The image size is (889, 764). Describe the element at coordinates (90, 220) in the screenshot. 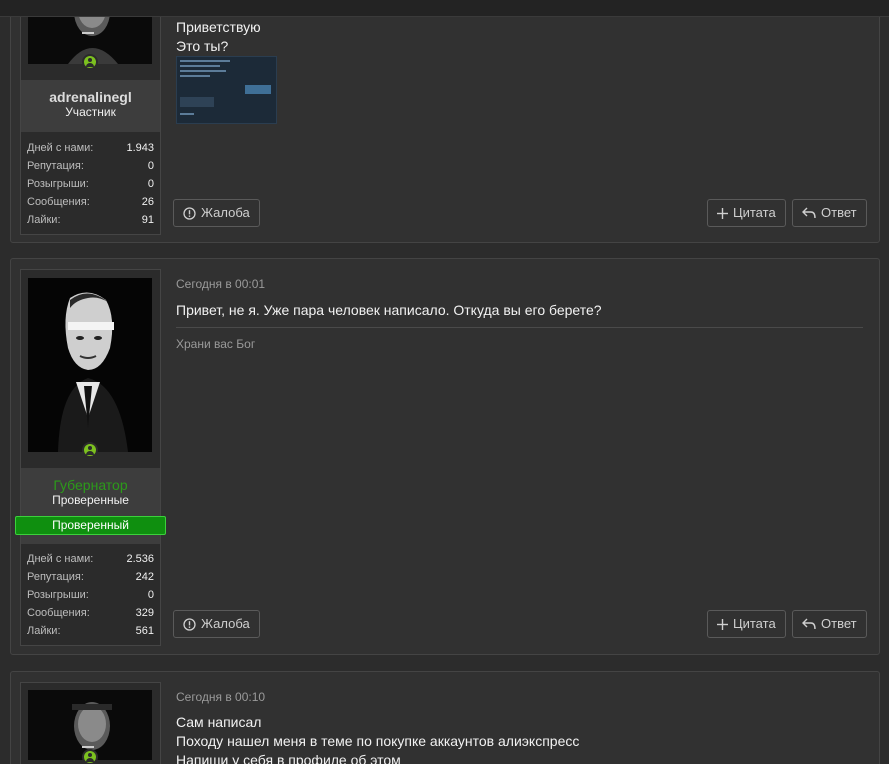

I see `stat-row: Лайки: 91` at that location.